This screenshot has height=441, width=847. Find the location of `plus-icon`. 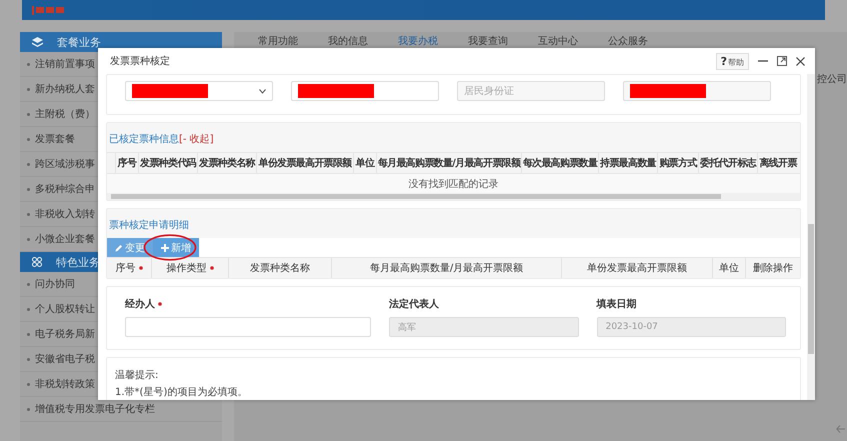

plus-icon is located at coordinates (165, 248).